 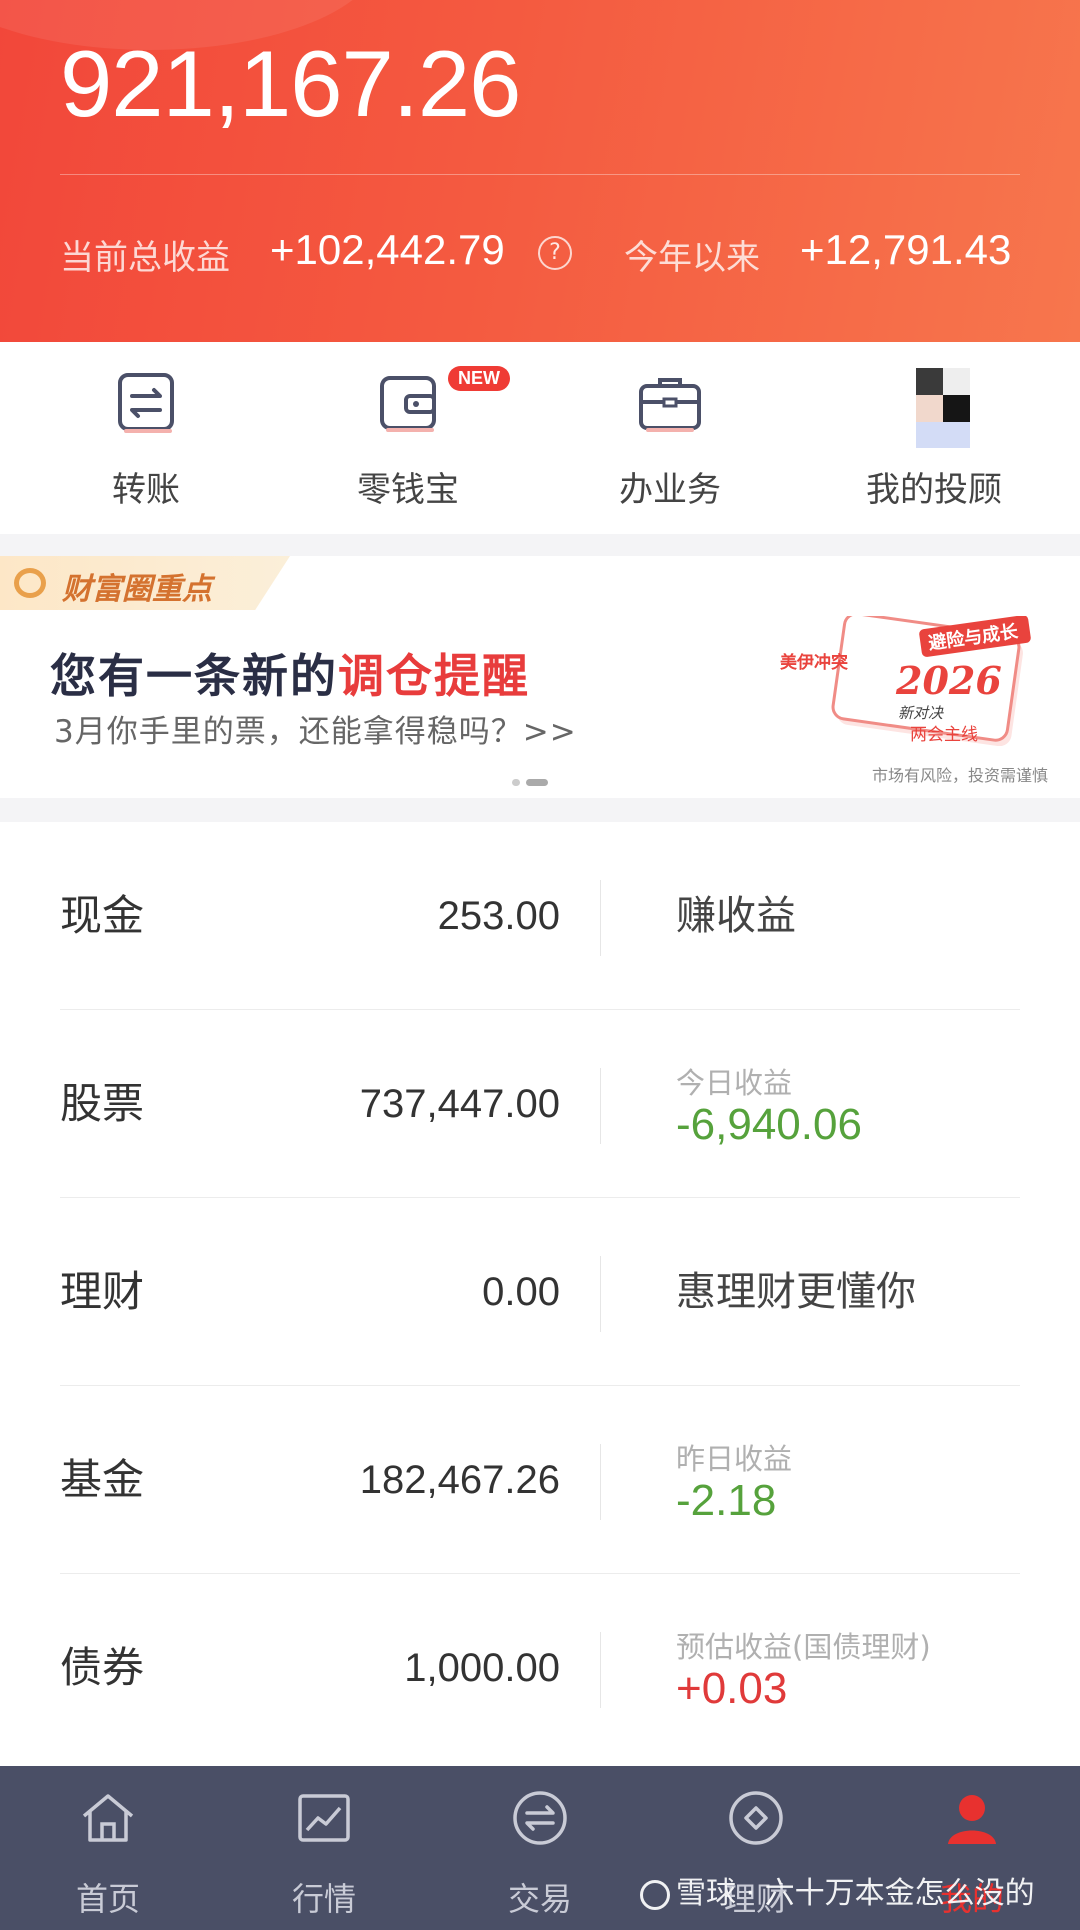 What do you see at coordinates (944, 735) in the screenshot?
I see `svg-text: 两会主线` at bounding box center [944, 735].